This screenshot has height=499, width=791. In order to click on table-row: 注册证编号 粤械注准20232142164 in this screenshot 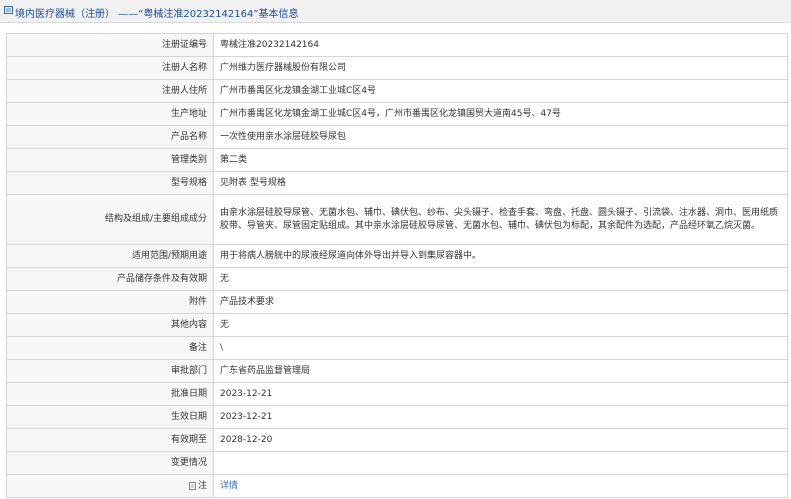, I will do `click(397, 45)`.